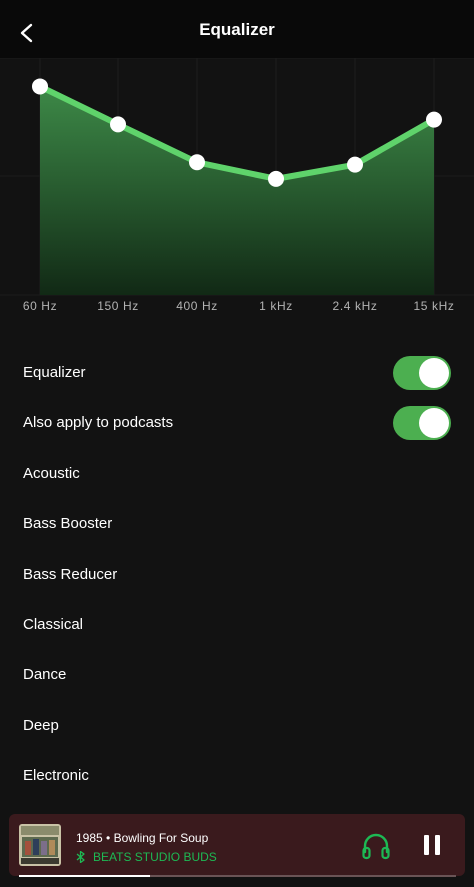 Image resolution: width=474 pixels, height=887 pixels. I want to click on playback-progress, so click(237, 876).